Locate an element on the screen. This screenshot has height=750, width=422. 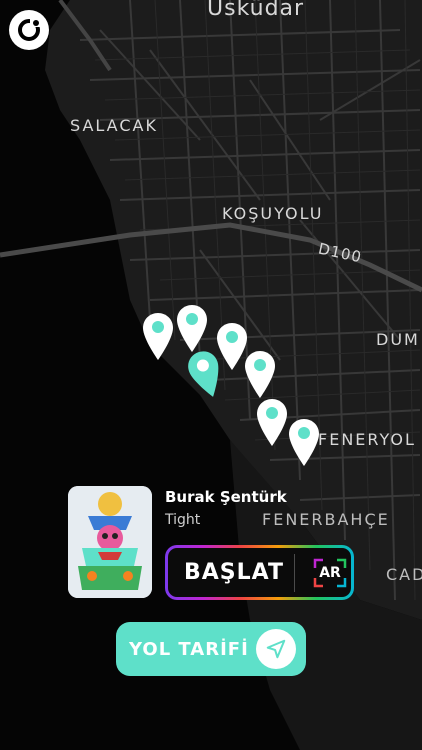
ar-label: AR is located at coordinates (330, 572).